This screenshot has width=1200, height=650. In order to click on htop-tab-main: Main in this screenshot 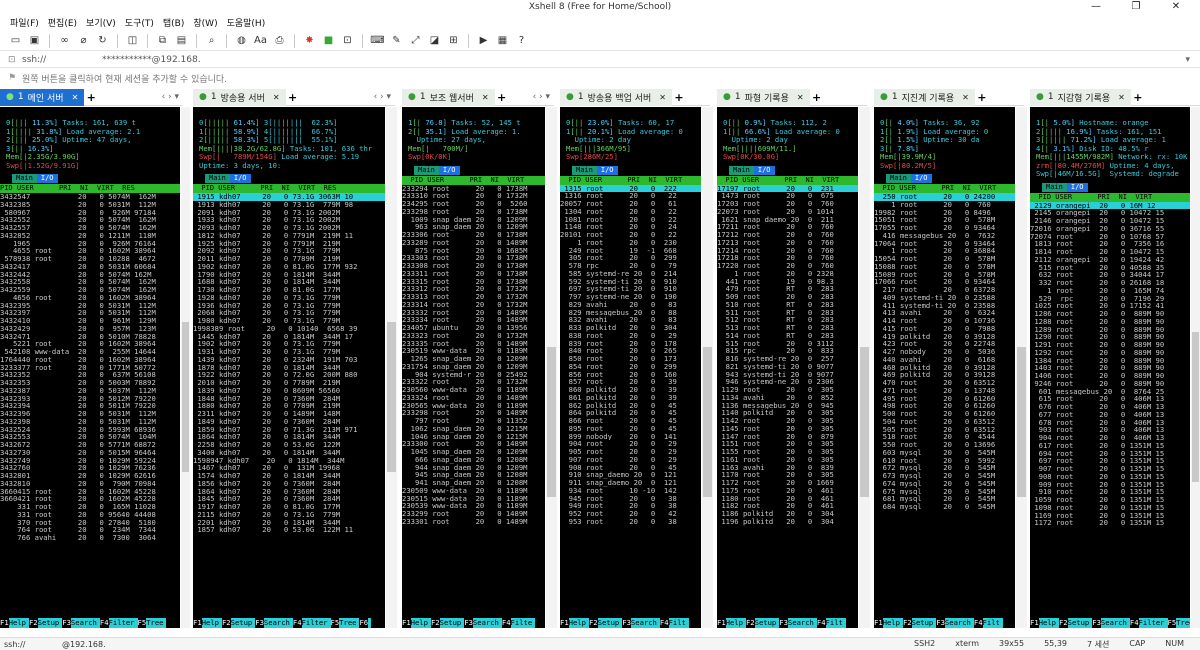, I will do `click(1054, 187)`.